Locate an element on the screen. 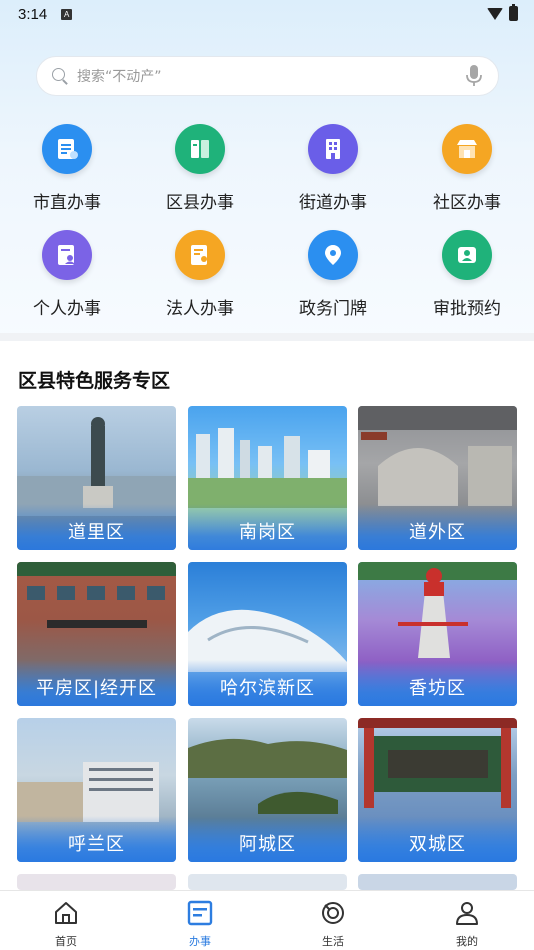 This screenshot has width=534, height=950. service-label: 街道办事 is located at coordinates (333, 203).